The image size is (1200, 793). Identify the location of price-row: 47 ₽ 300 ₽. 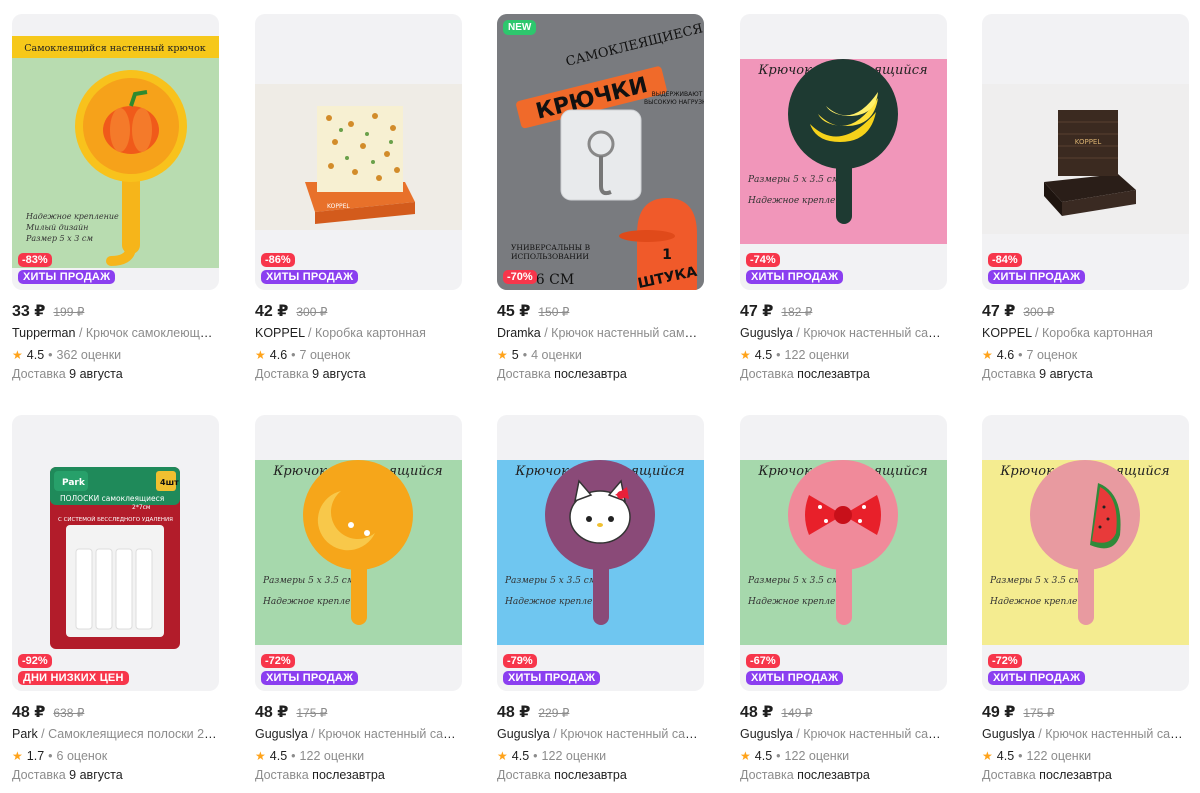
(1085, 311).